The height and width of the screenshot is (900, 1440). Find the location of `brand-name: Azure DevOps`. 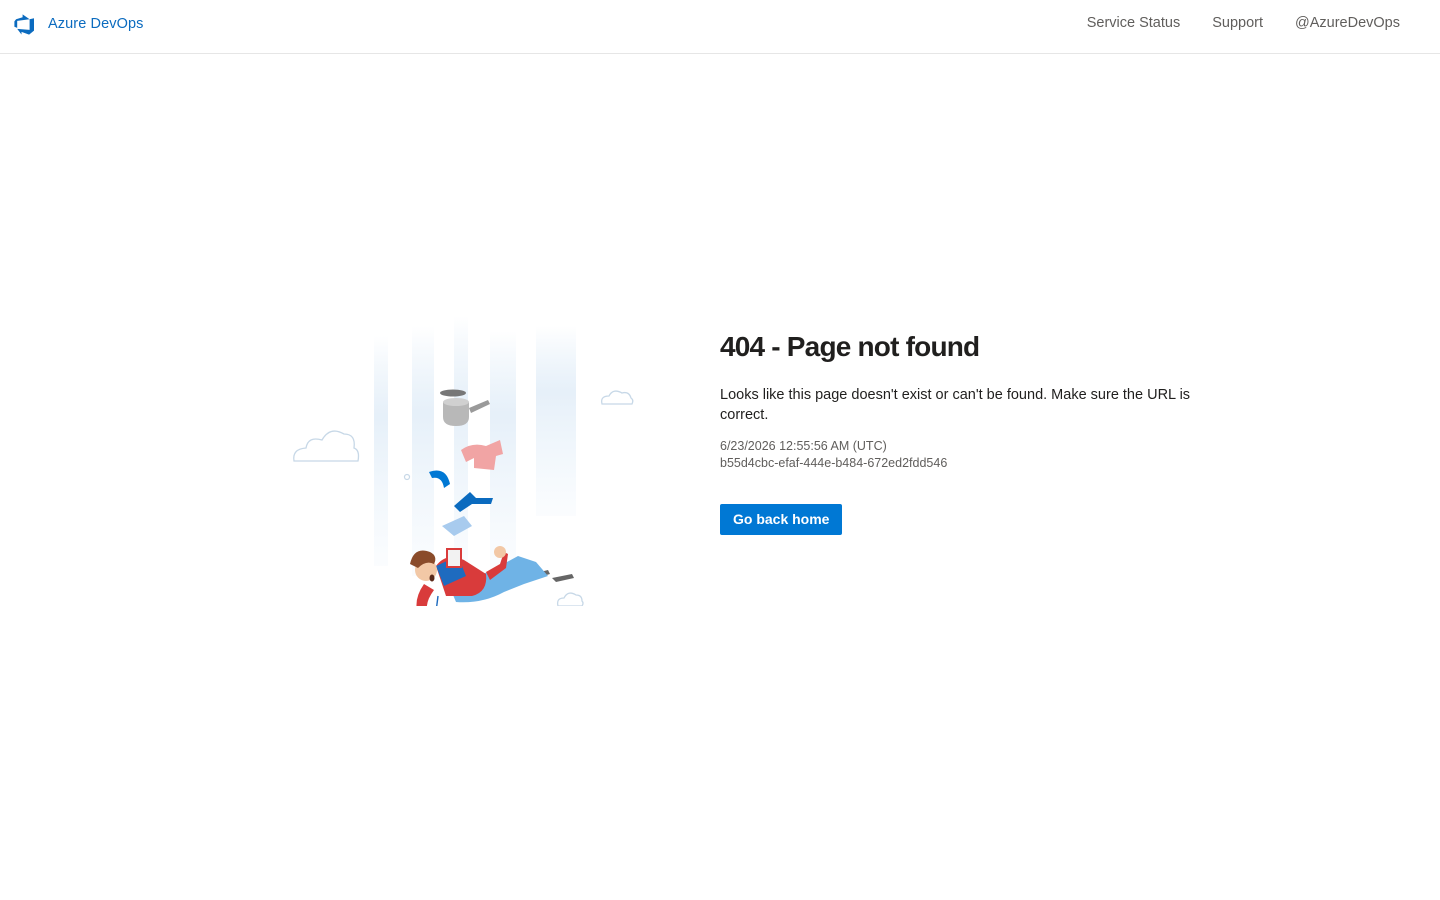

brand-name: Azure DevOps is located at coordinates (96, 24).